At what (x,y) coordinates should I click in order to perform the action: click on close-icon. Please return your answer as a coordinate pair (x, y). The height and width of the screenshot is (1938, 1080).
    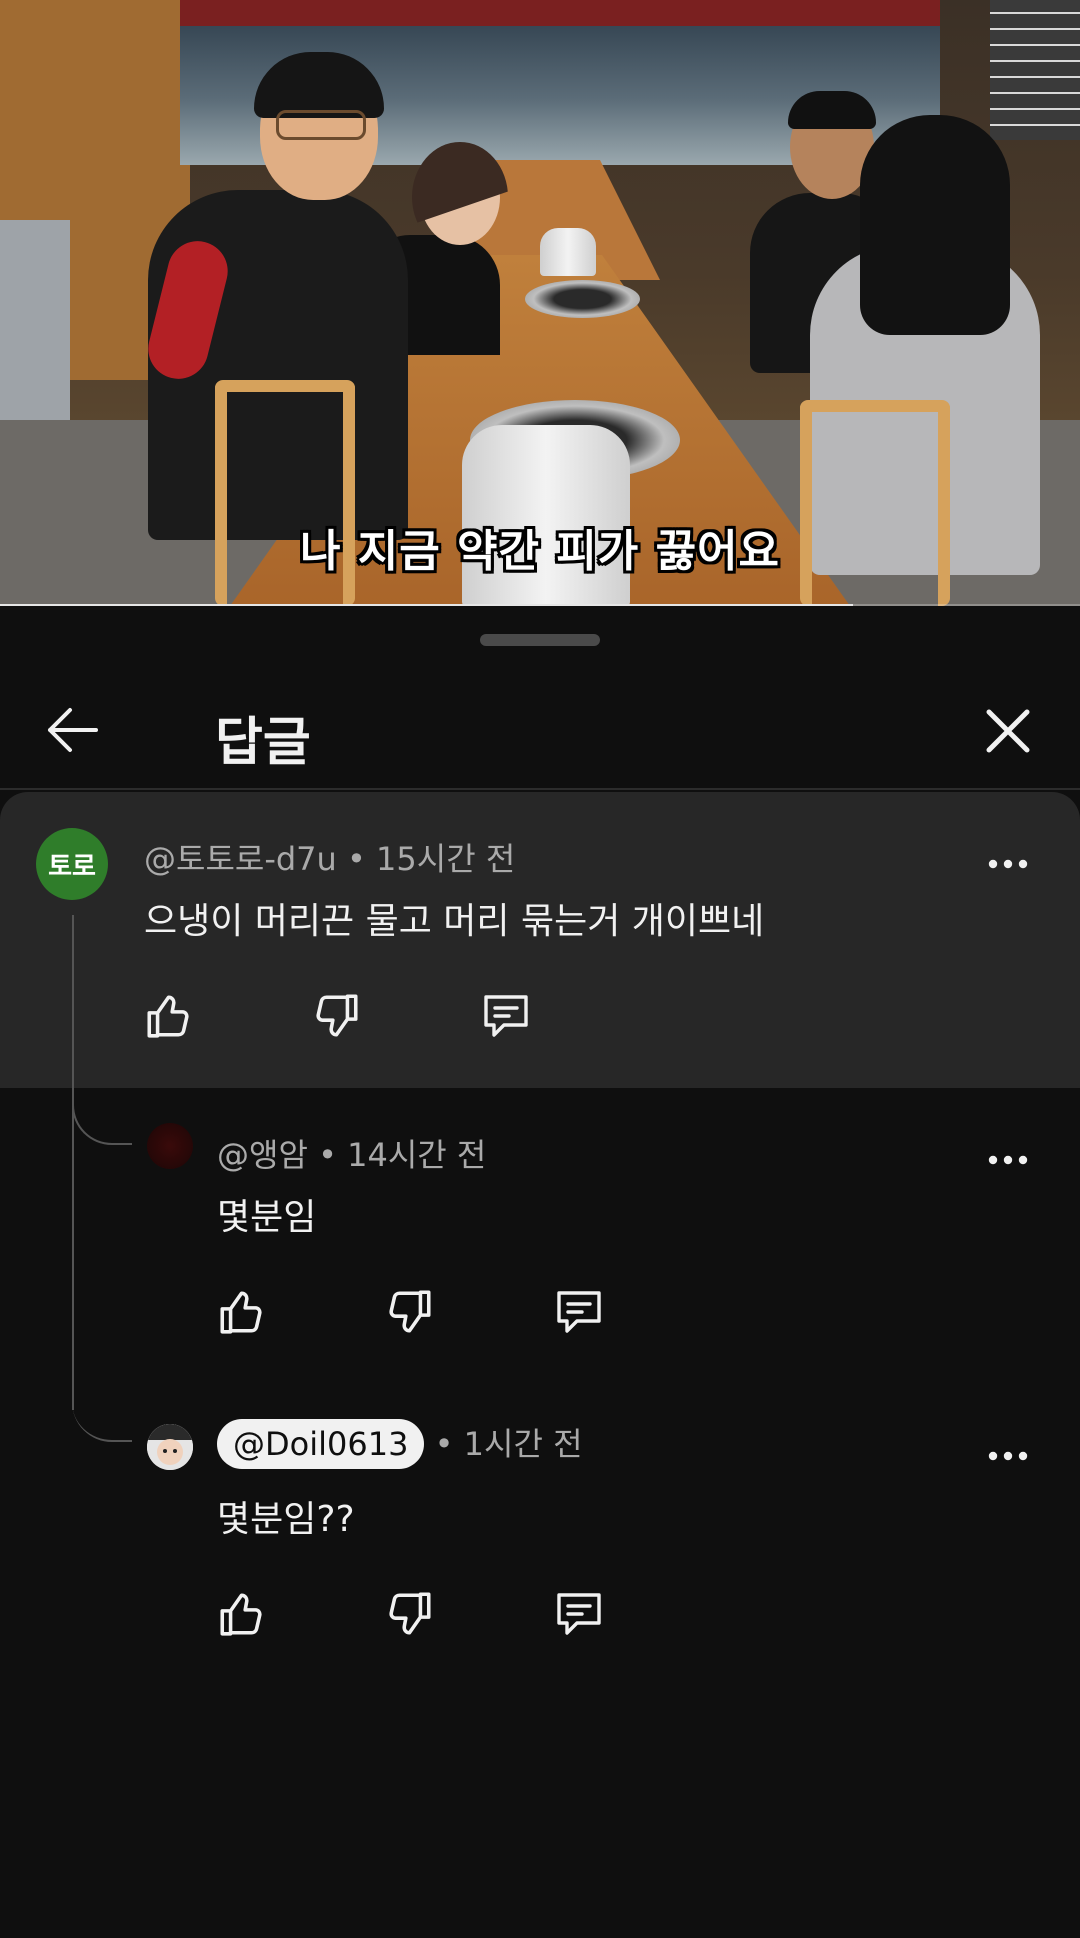
    Looking at the image, I should click on (1008, 731).